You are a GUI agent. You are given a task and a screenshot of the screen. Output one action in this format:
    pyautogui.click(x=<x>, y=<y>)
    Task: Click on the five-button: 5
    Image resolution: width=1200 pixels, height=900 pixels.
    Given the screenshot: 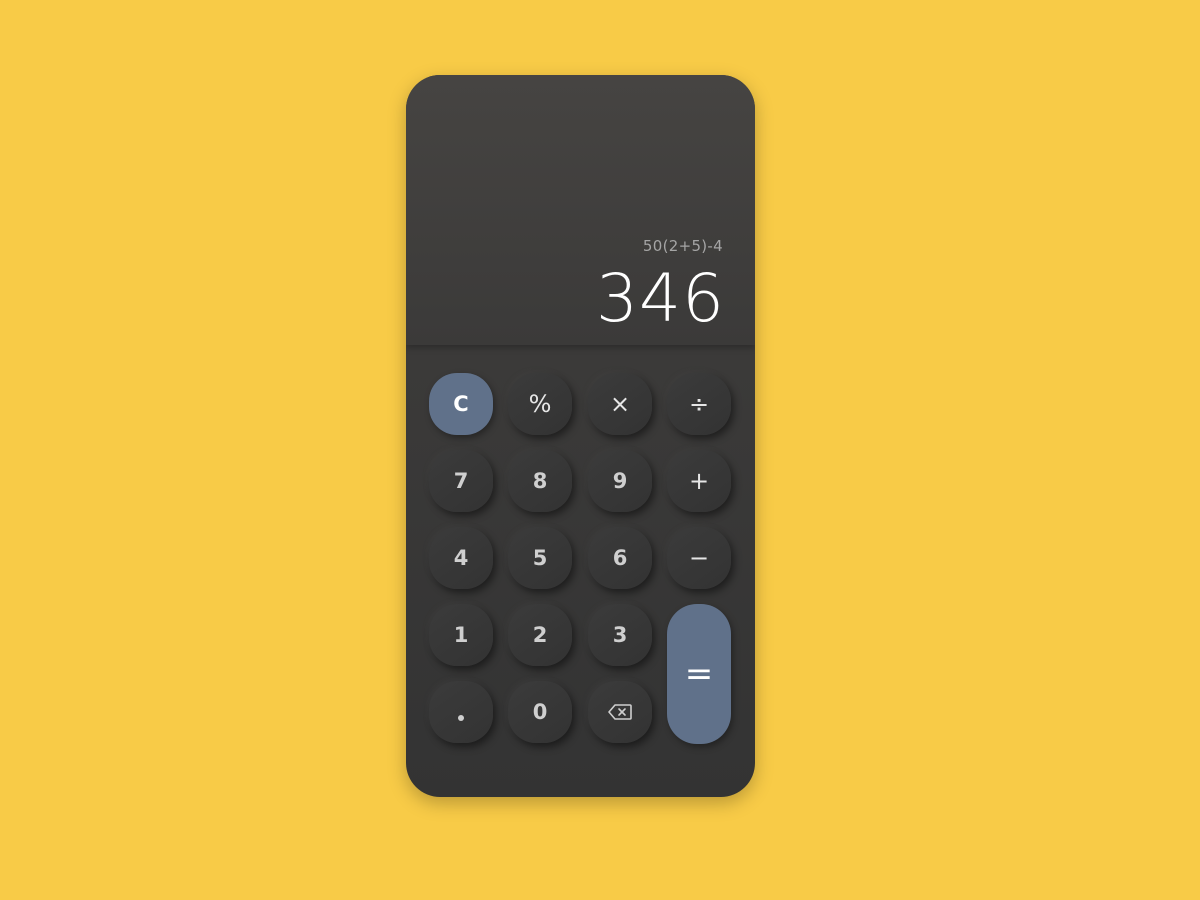 What is the action you would take?
    pyautogui.click(x=540, y=558)
    